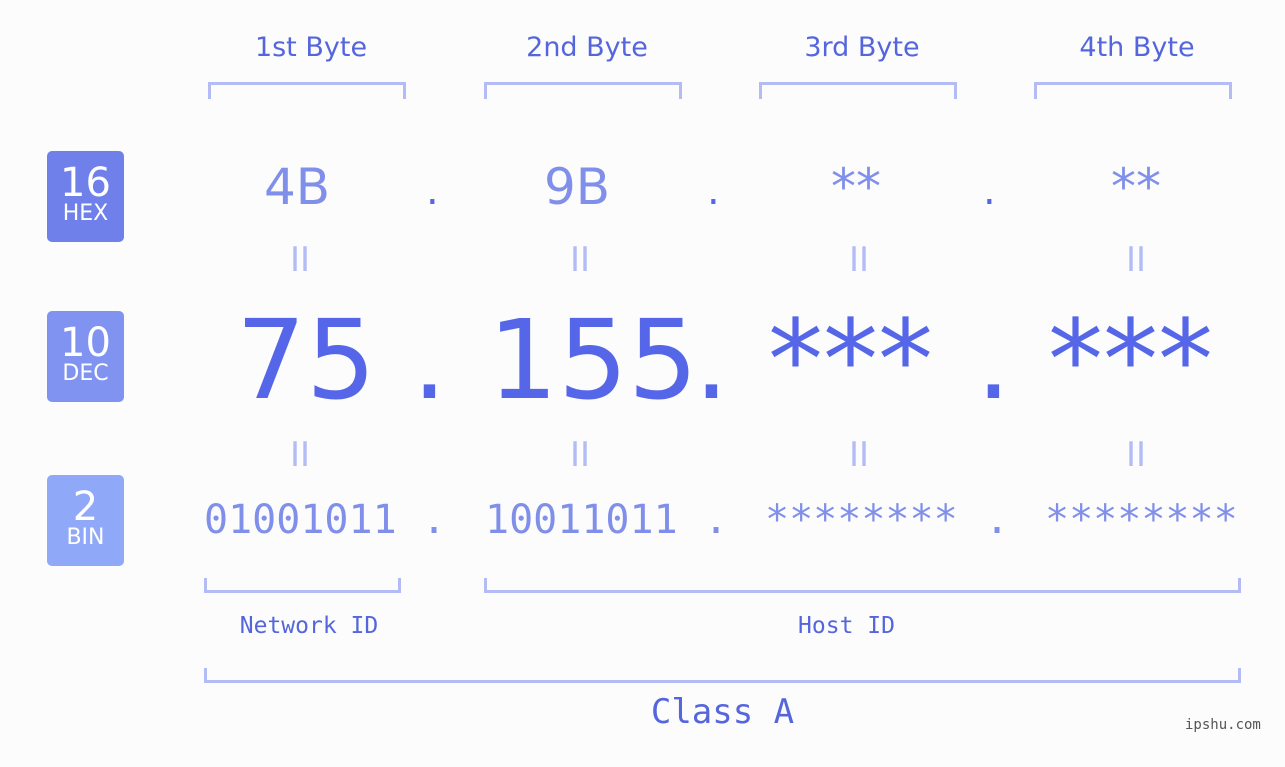 The width and height of the screenshot is (1285, 767). I want to click on watermark: ipshu.com, so click(1223, 725).